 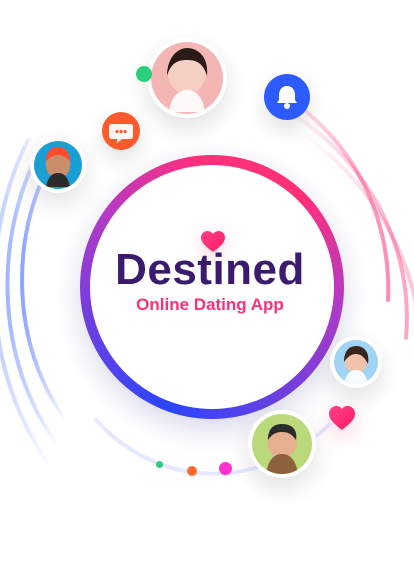 What do you see at coordinates (210, 269) in the screenshot?
I see `app-name: Destined` at bounding box center [210, 269].